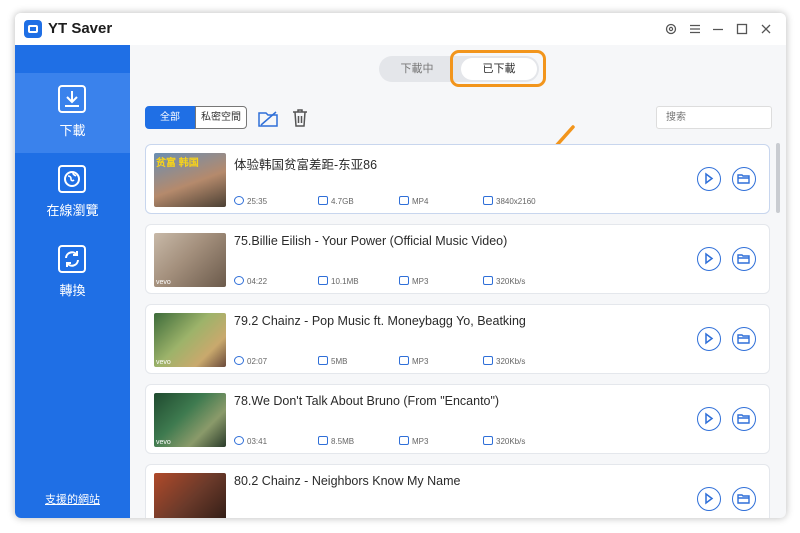 This screenshot has height=533, width=800. Describe the element at coordinates (170, 117) in the screenshot. I see `filter-all-button: 全部` at that location.